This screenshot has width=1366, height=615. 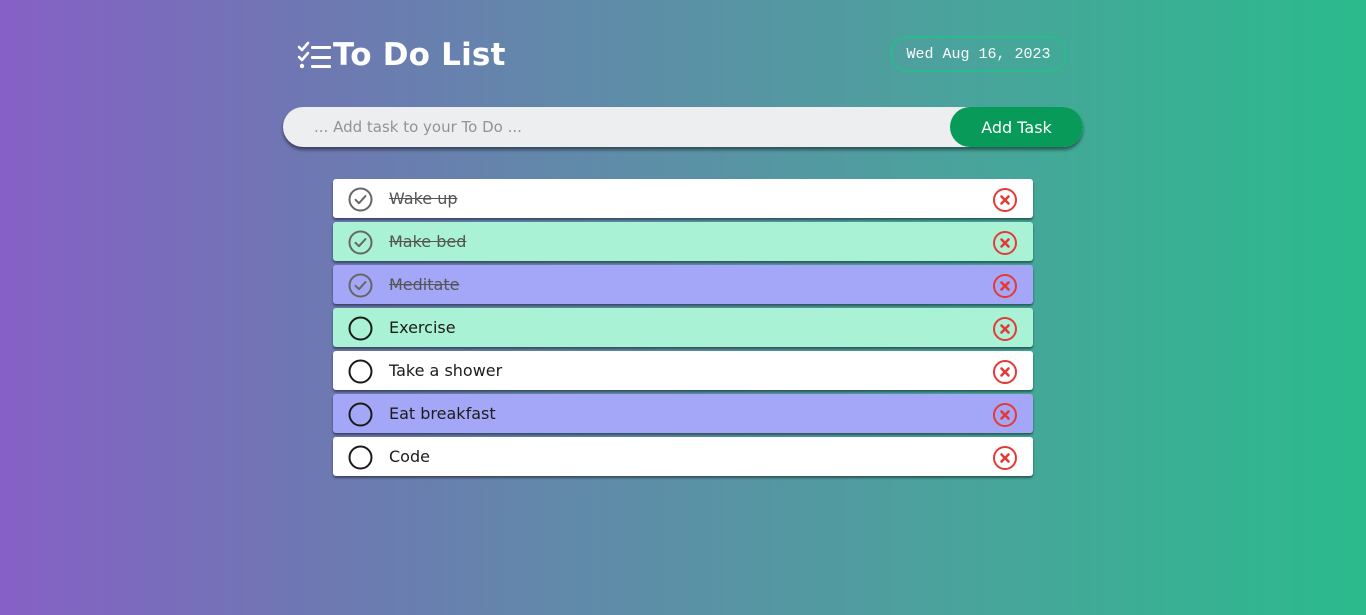 What do you see at coordinates (683, 413) in the screenshot?
I see `task-item: Eat breakfast` at bounding box center [683, 413].